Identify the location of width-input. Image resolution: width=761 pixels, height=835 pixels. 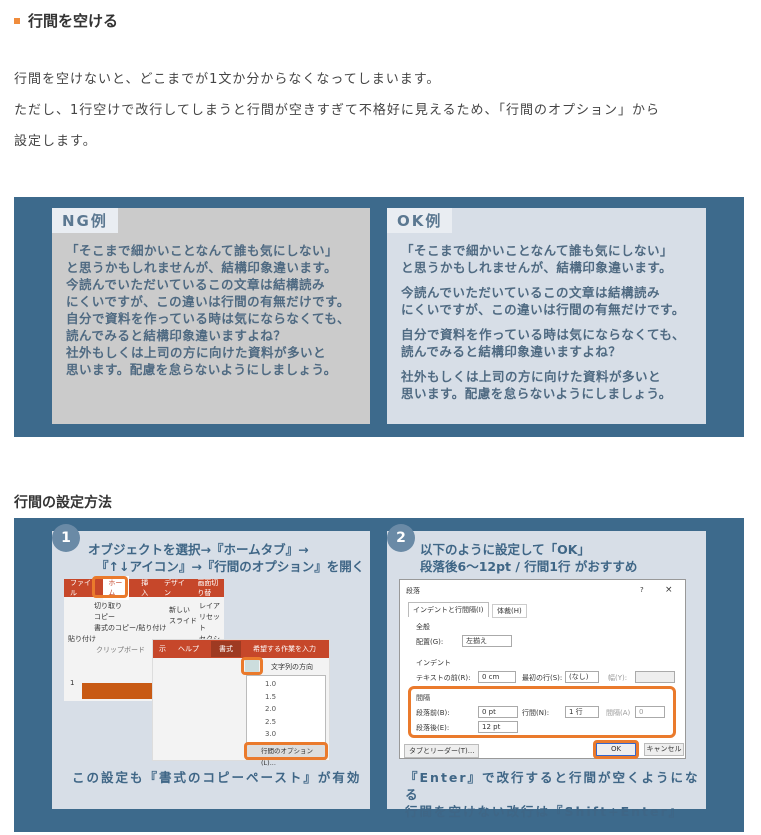
(655, 677).